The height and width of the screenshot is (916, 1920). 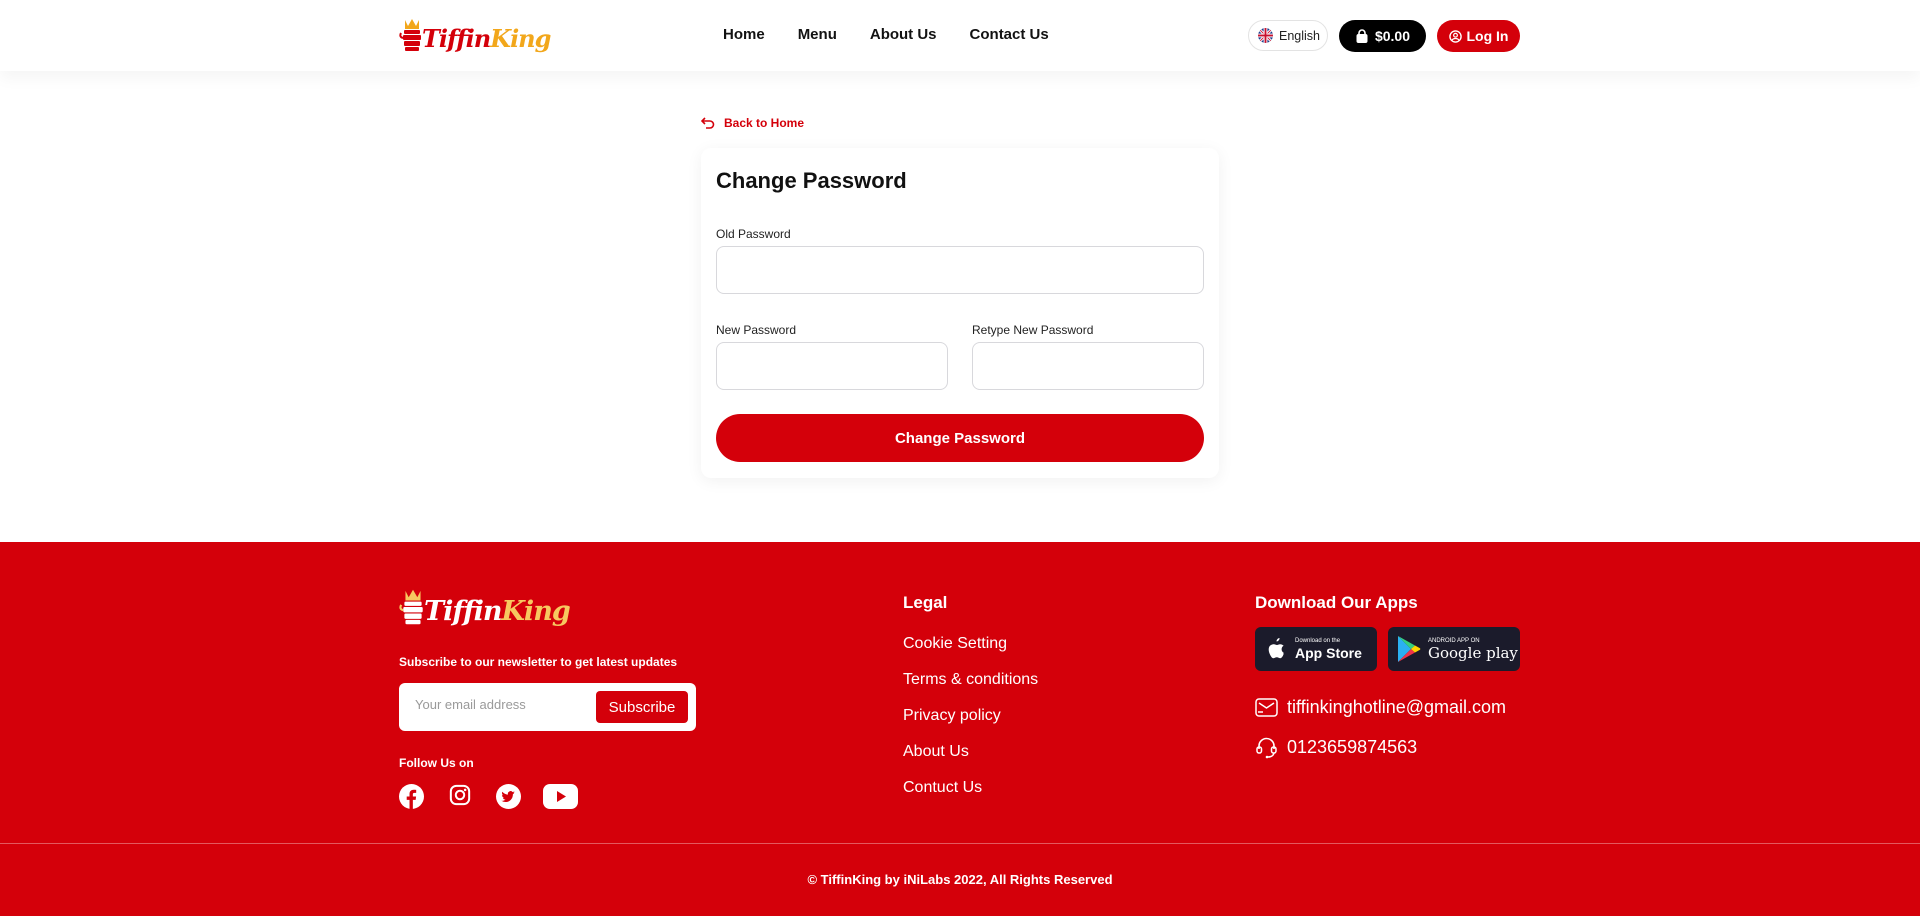 I want to click on contact-phone: 0123659874563, so click(x=1336, y=747).